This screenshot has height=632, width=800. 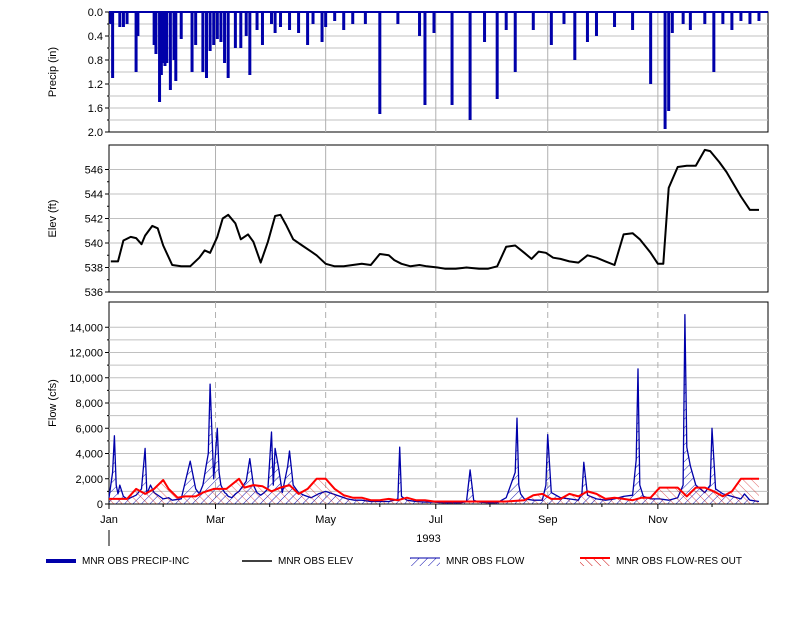 What do you see at coordinates (425, 561) in the screenshot?
I see `legend-swatch-flow` at bounding box center [425, 561].